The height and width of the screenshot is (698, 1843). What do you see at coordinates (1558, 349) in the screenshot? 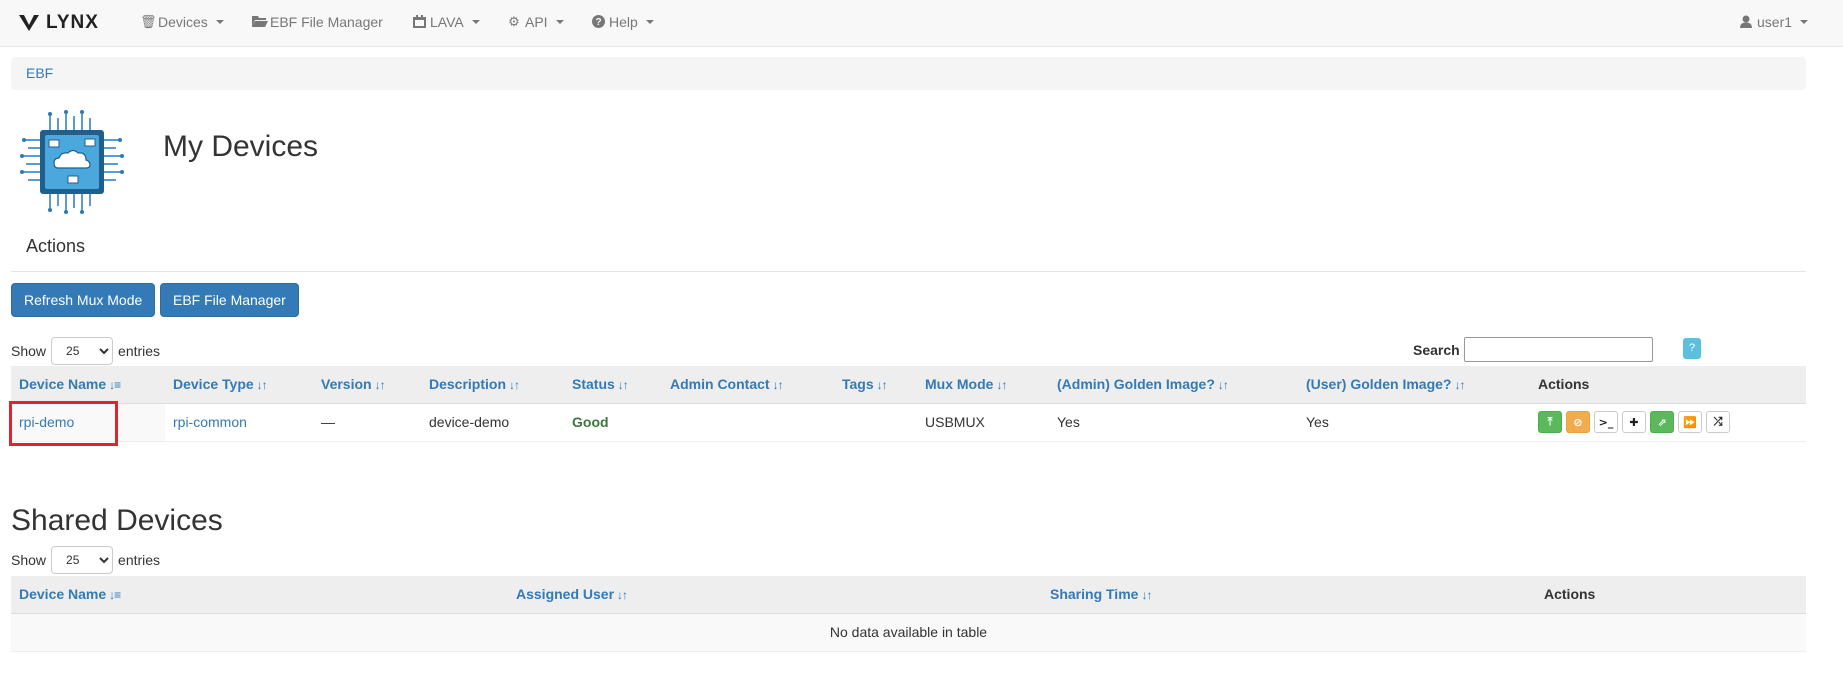
I see `search-input` at bounding box center [1558, 349].